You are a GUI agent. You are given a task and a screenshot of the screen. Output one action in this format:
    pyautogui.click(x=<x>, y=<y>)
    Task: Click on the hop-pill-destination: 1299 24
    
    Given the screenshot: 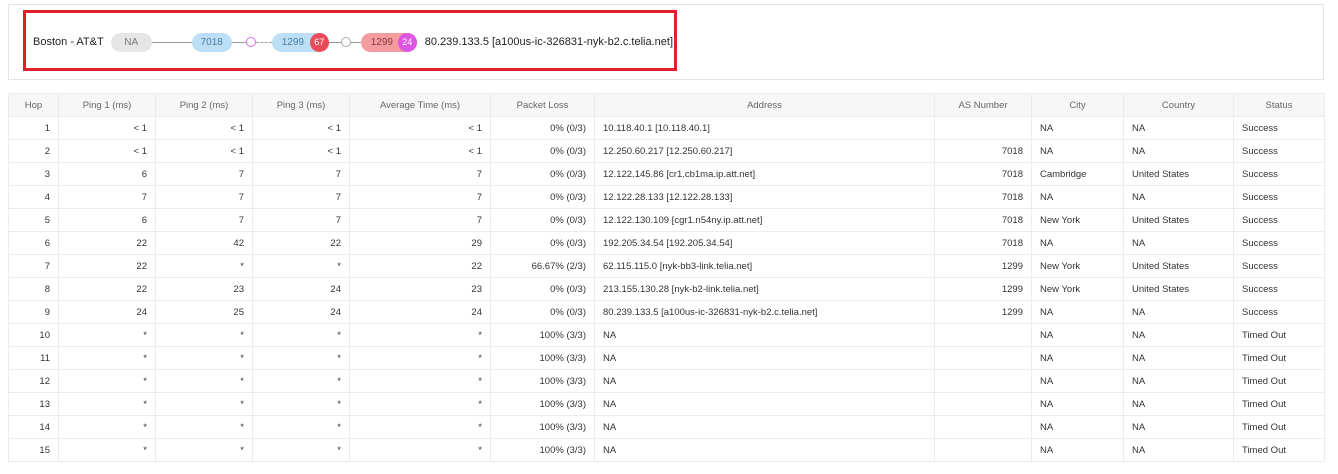 What is the action you would take?
    pyautogui.click(x=388, y=42)
    